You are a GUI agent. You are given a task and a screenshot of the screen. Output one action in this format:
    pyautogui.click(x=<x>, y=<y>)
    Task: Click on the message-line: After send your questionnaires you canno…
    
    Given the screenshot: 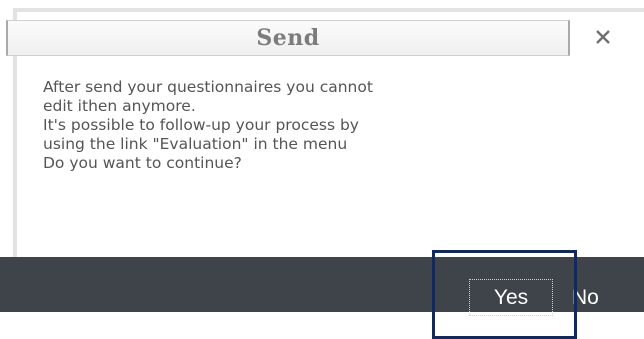 What is the action you would take?
    pyautogui.click(x=208, y=87)
    